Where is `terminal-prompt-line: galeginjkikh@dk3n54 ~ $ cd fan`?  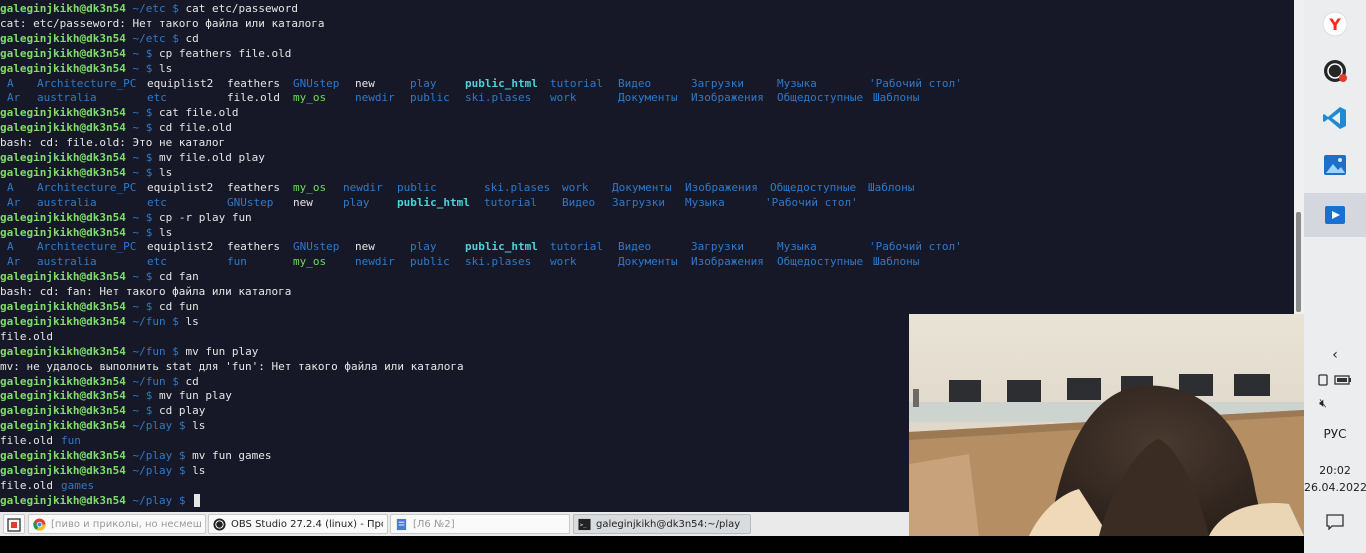
terminal-prompt-line: galeginjkikh@dk3n54 ~ $ cd fan is located at coordinates (99, 276).